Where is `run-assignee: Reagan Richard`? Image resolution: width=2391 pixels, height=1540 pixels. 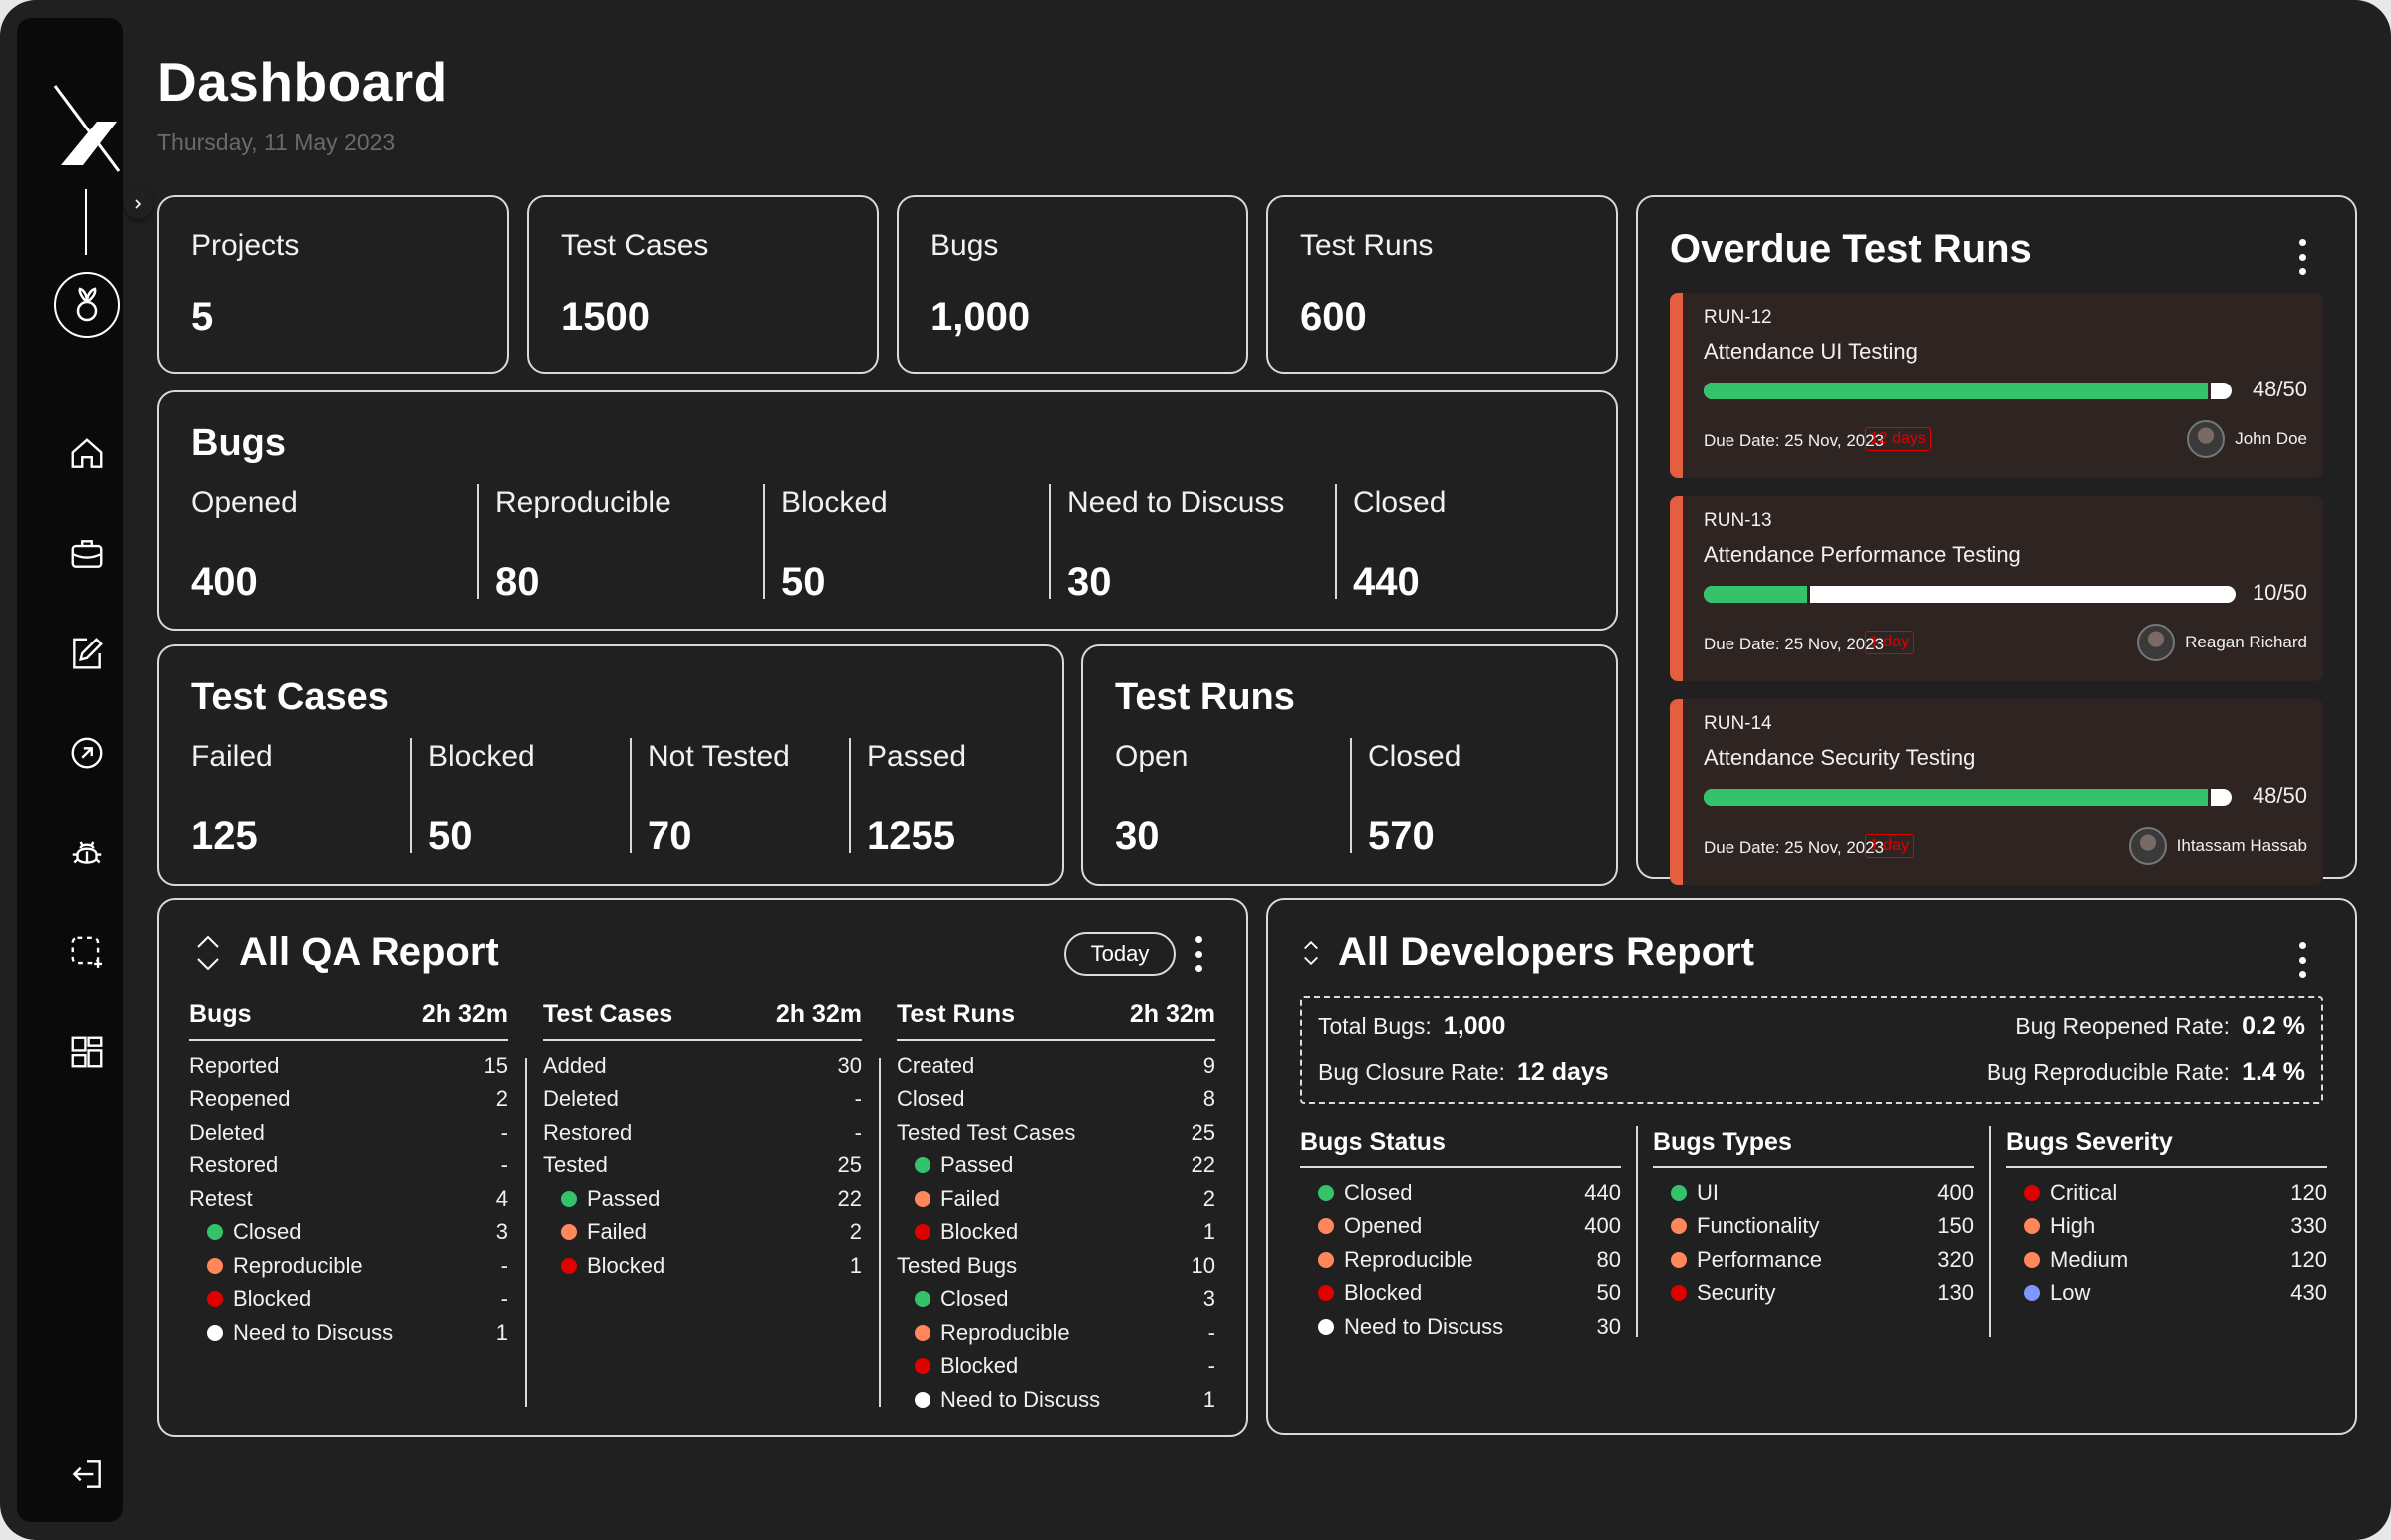
run-assignee: Reagan Richard is located at coordinates (2222, 642).